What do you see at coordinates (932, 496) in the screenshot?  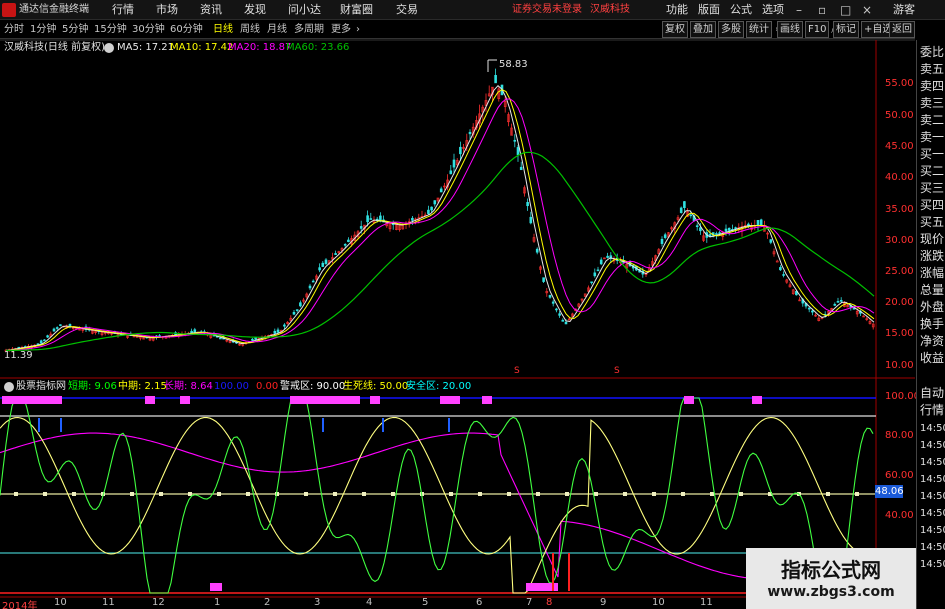 I see `side-time-5: 14:50` at bounding box center [932, 496].